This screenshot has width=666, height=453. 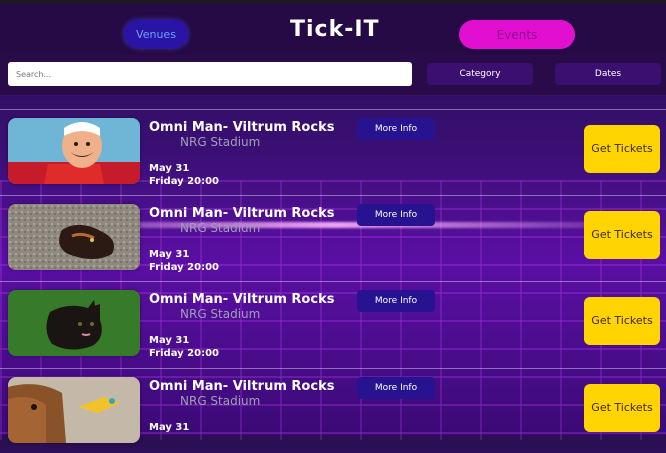 I want to click on black-cat-image, so click(x=74, y=323).